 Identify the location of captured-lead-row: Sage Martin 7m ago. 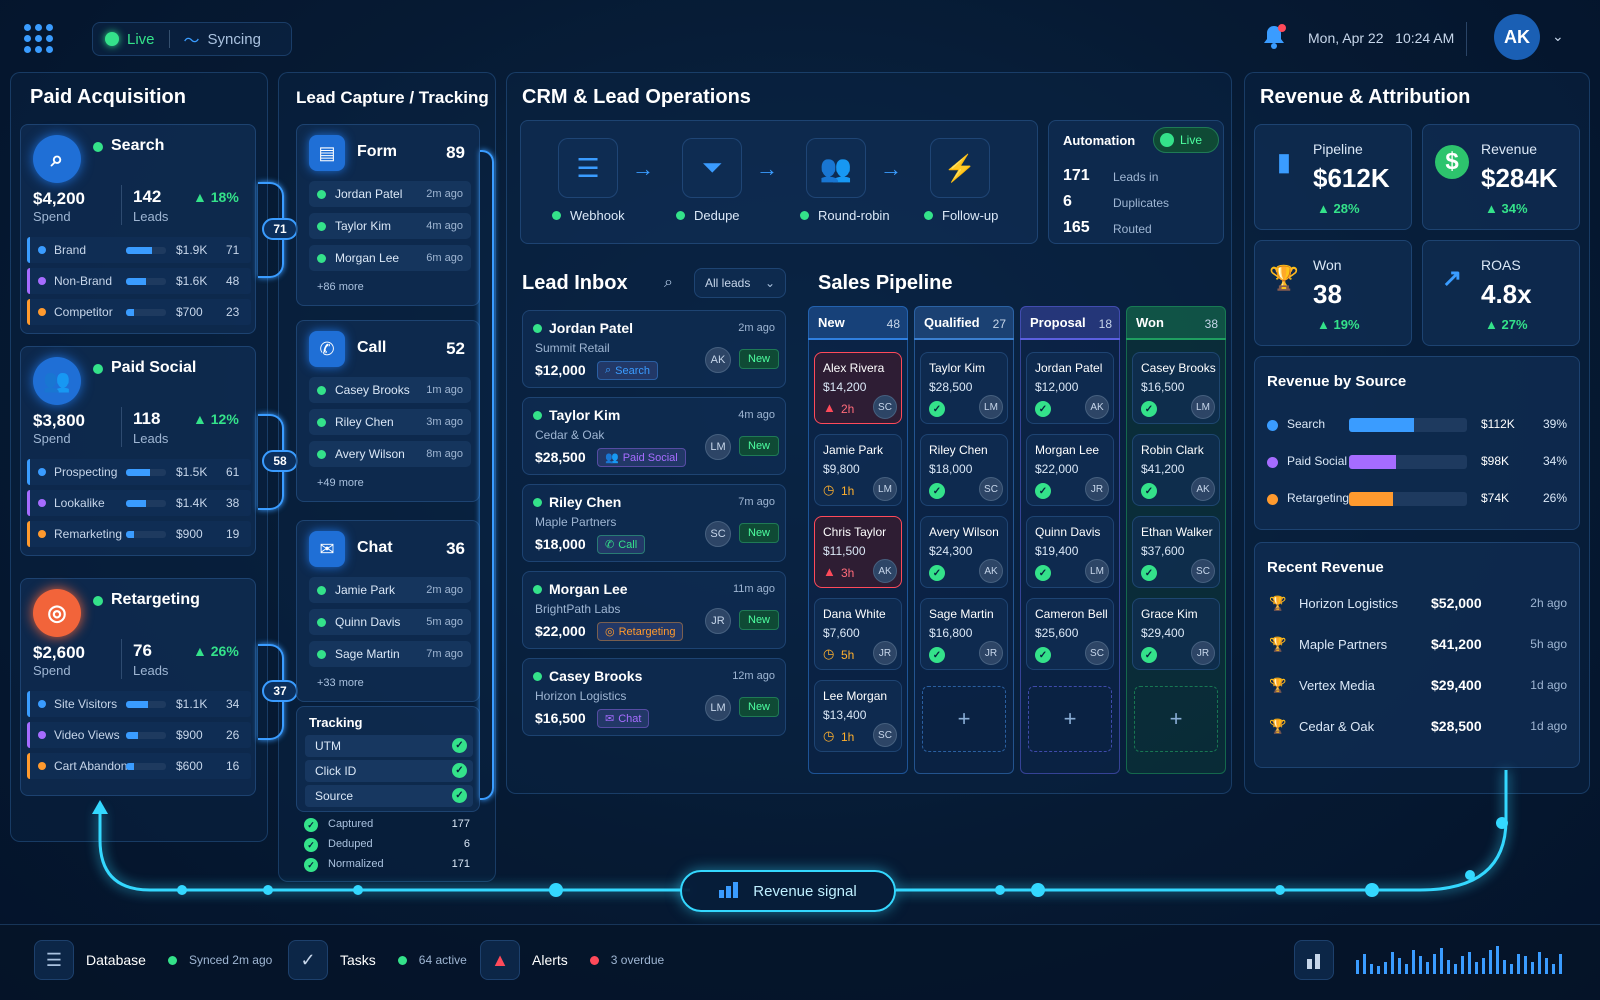
(390, 654).